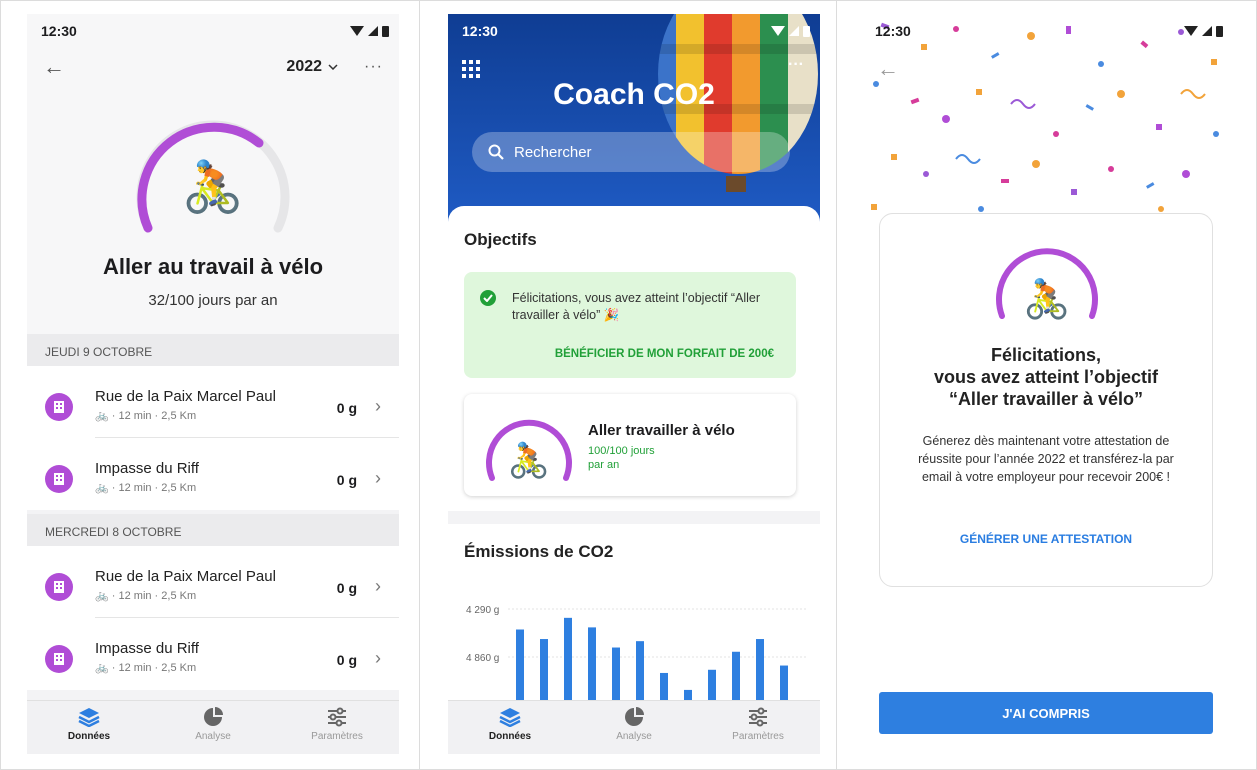 The height and width of the screenshot is (770, 1257). I want to click on check-circle-icon, so click(488, 298).